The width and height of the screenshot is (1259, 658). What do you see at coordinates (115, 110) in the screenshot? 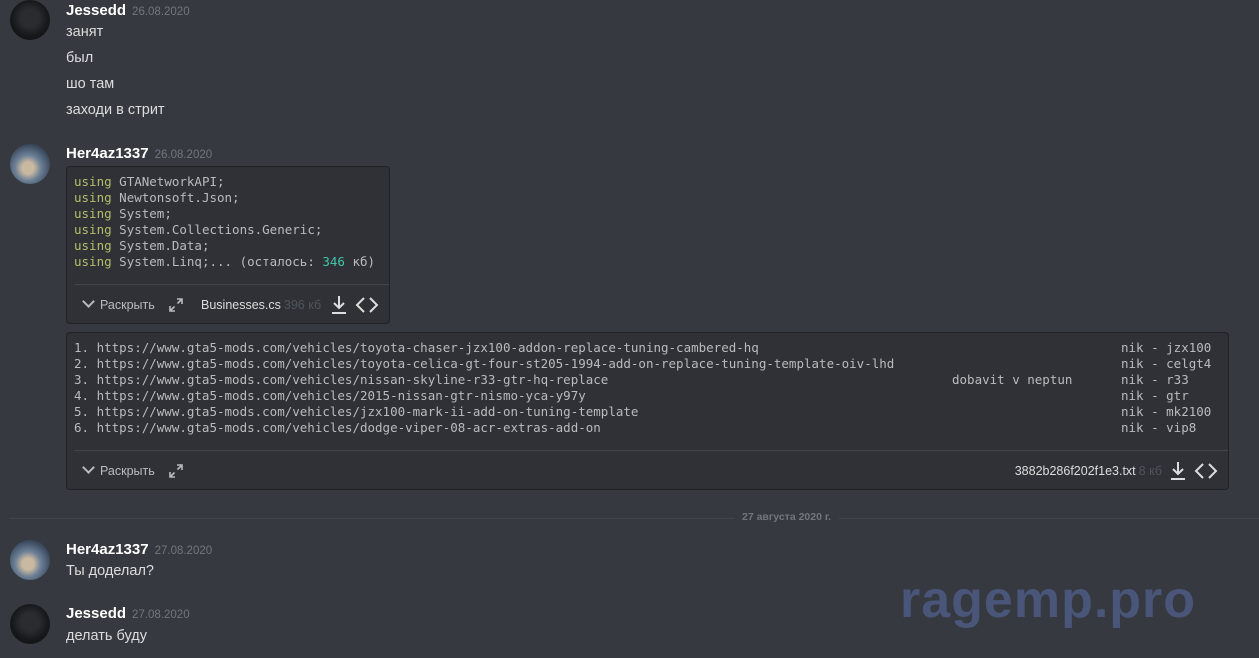
I see `message-text: заходи в стрит` at bounding box center [115, 110].